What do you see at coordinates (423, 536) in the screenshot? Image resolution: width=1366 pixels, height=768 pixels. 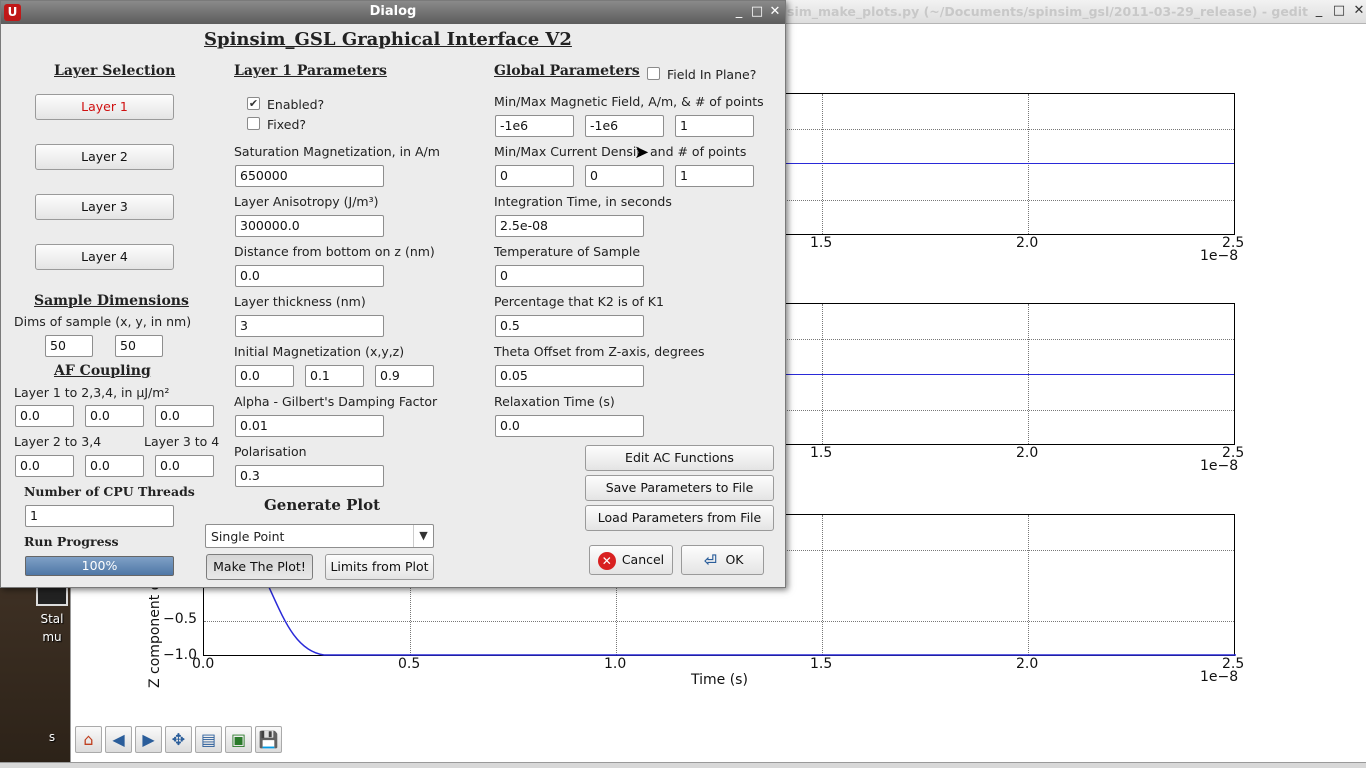 I see `chevron-down-icon: ▼` at bounding box center [423, 536].